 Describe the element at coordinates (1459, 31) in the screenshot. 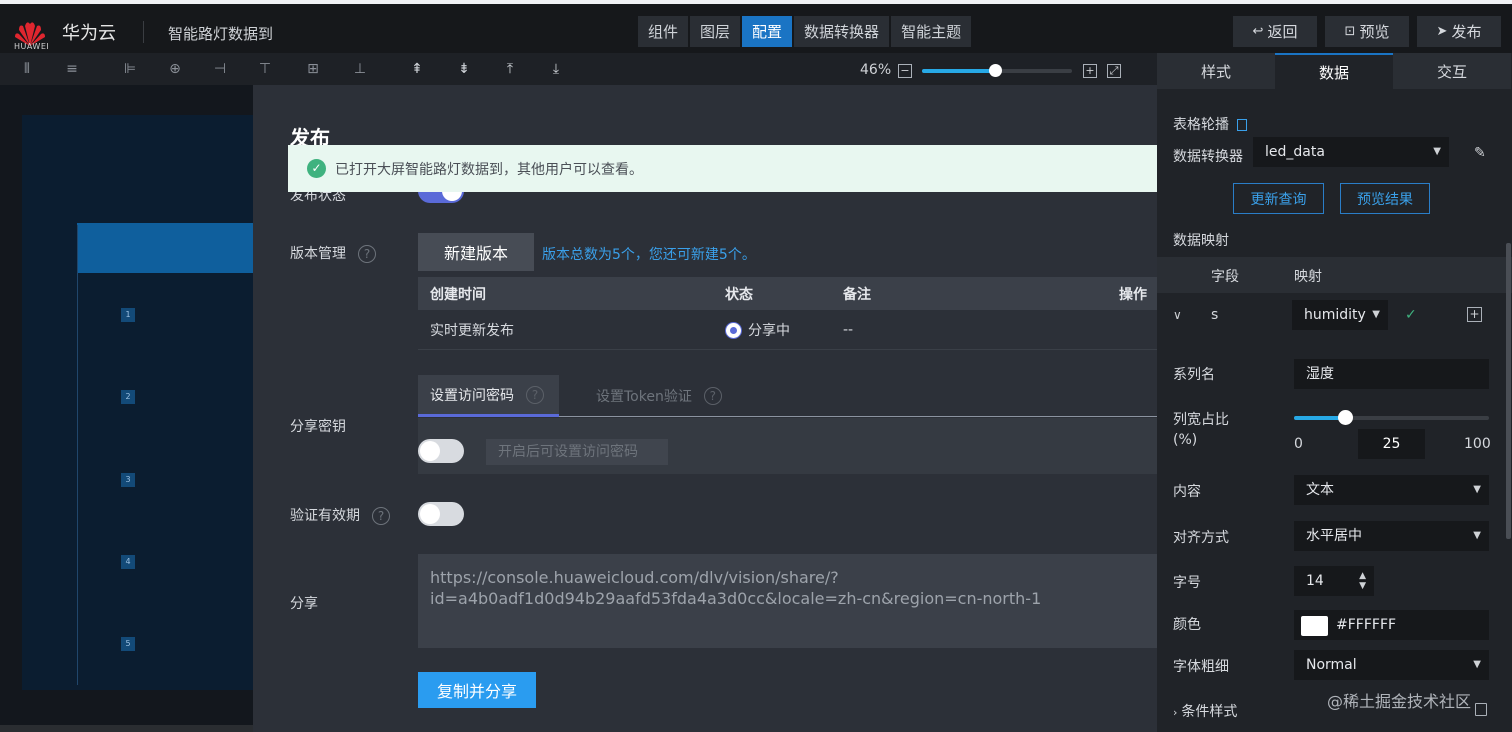

I see `publish-button: ➤ 发布` at that location.